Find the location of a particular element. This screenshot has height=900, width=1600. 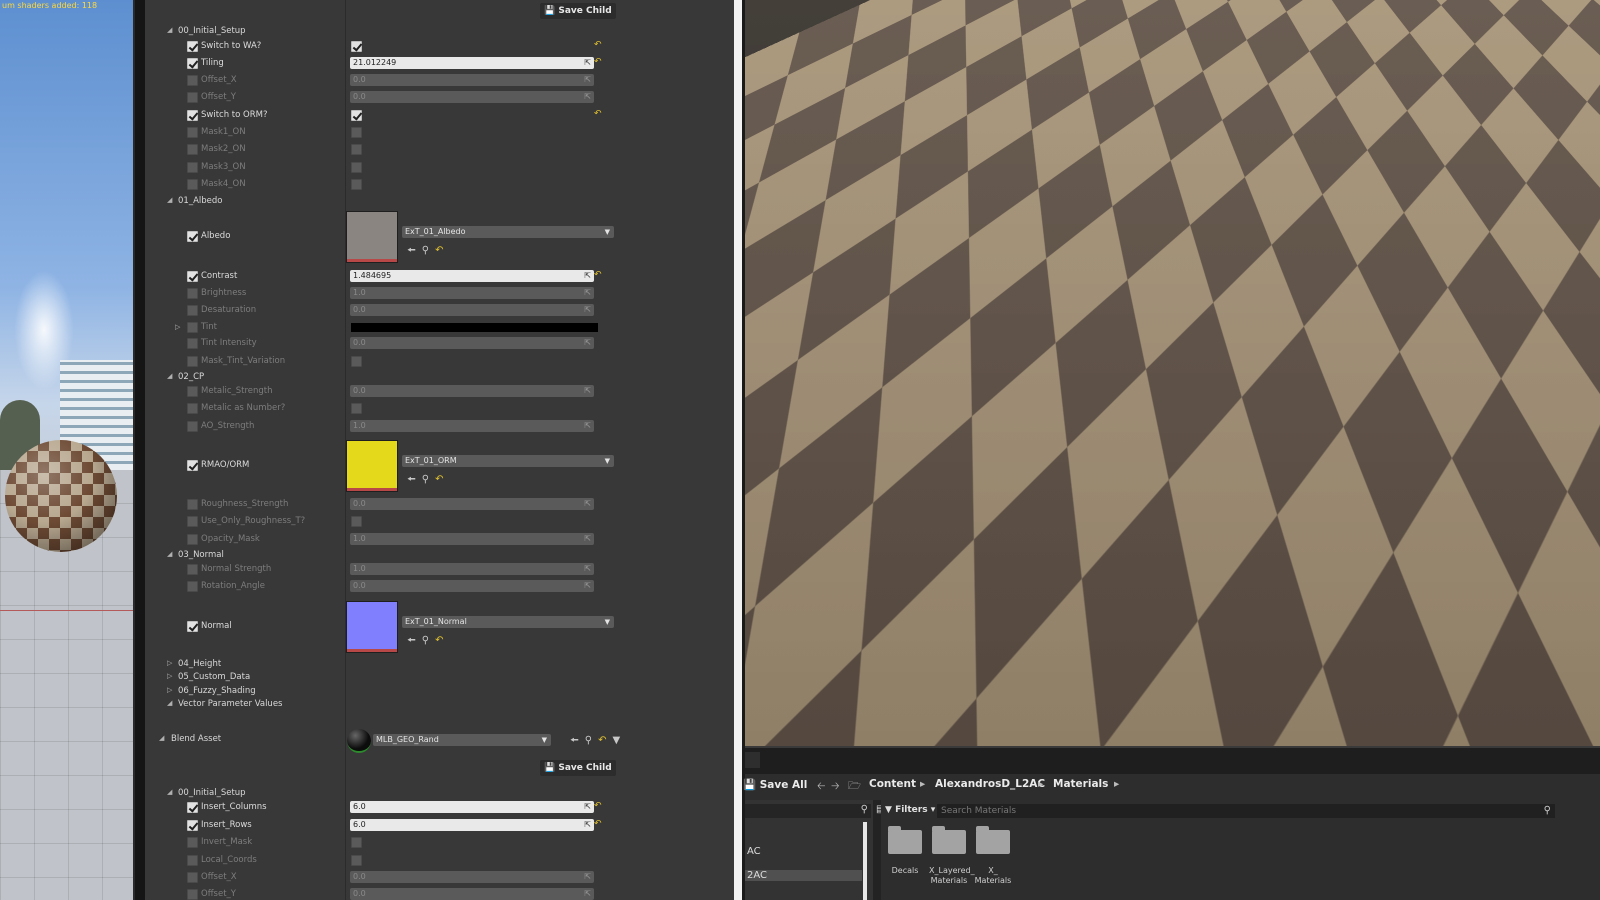

desaturation-input: 0.0 ⇱ is located at coordinates (472, 310).